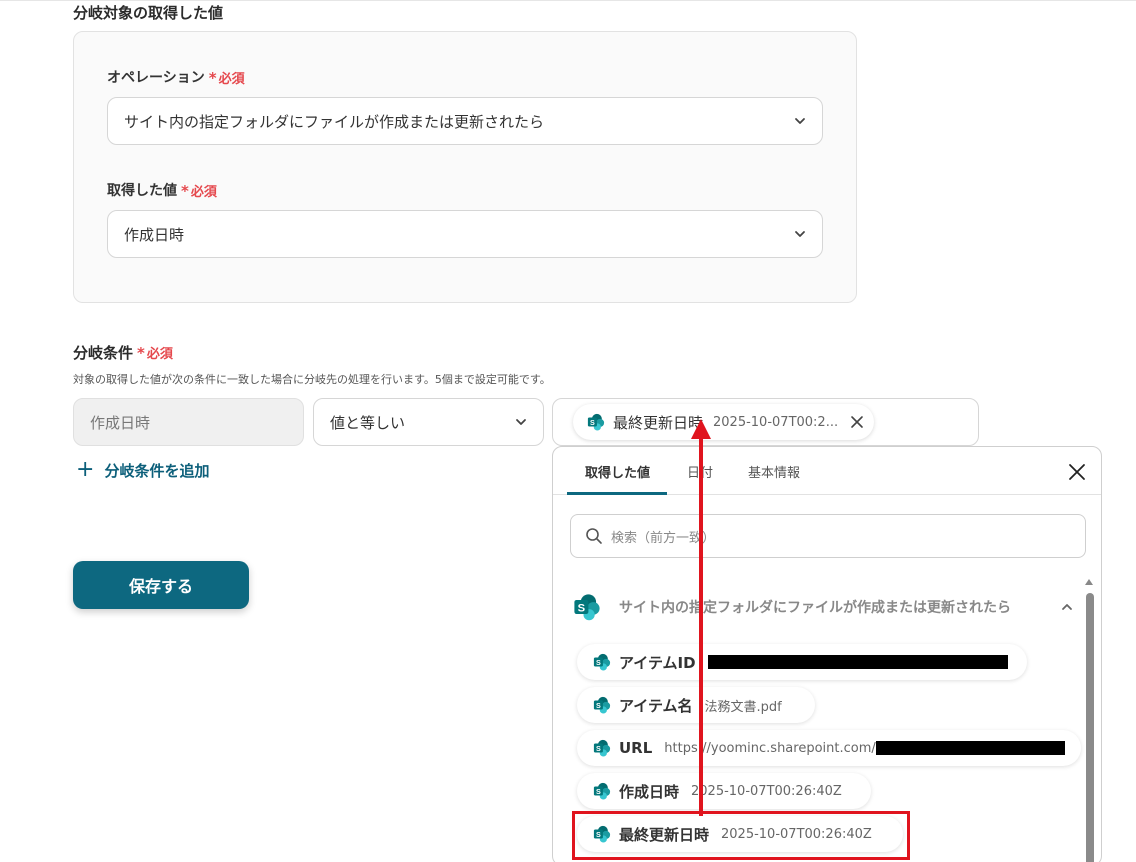 This screenshot has height=862, width=1136. I want to click on list-item: S アイテムID, so click(802, 662).